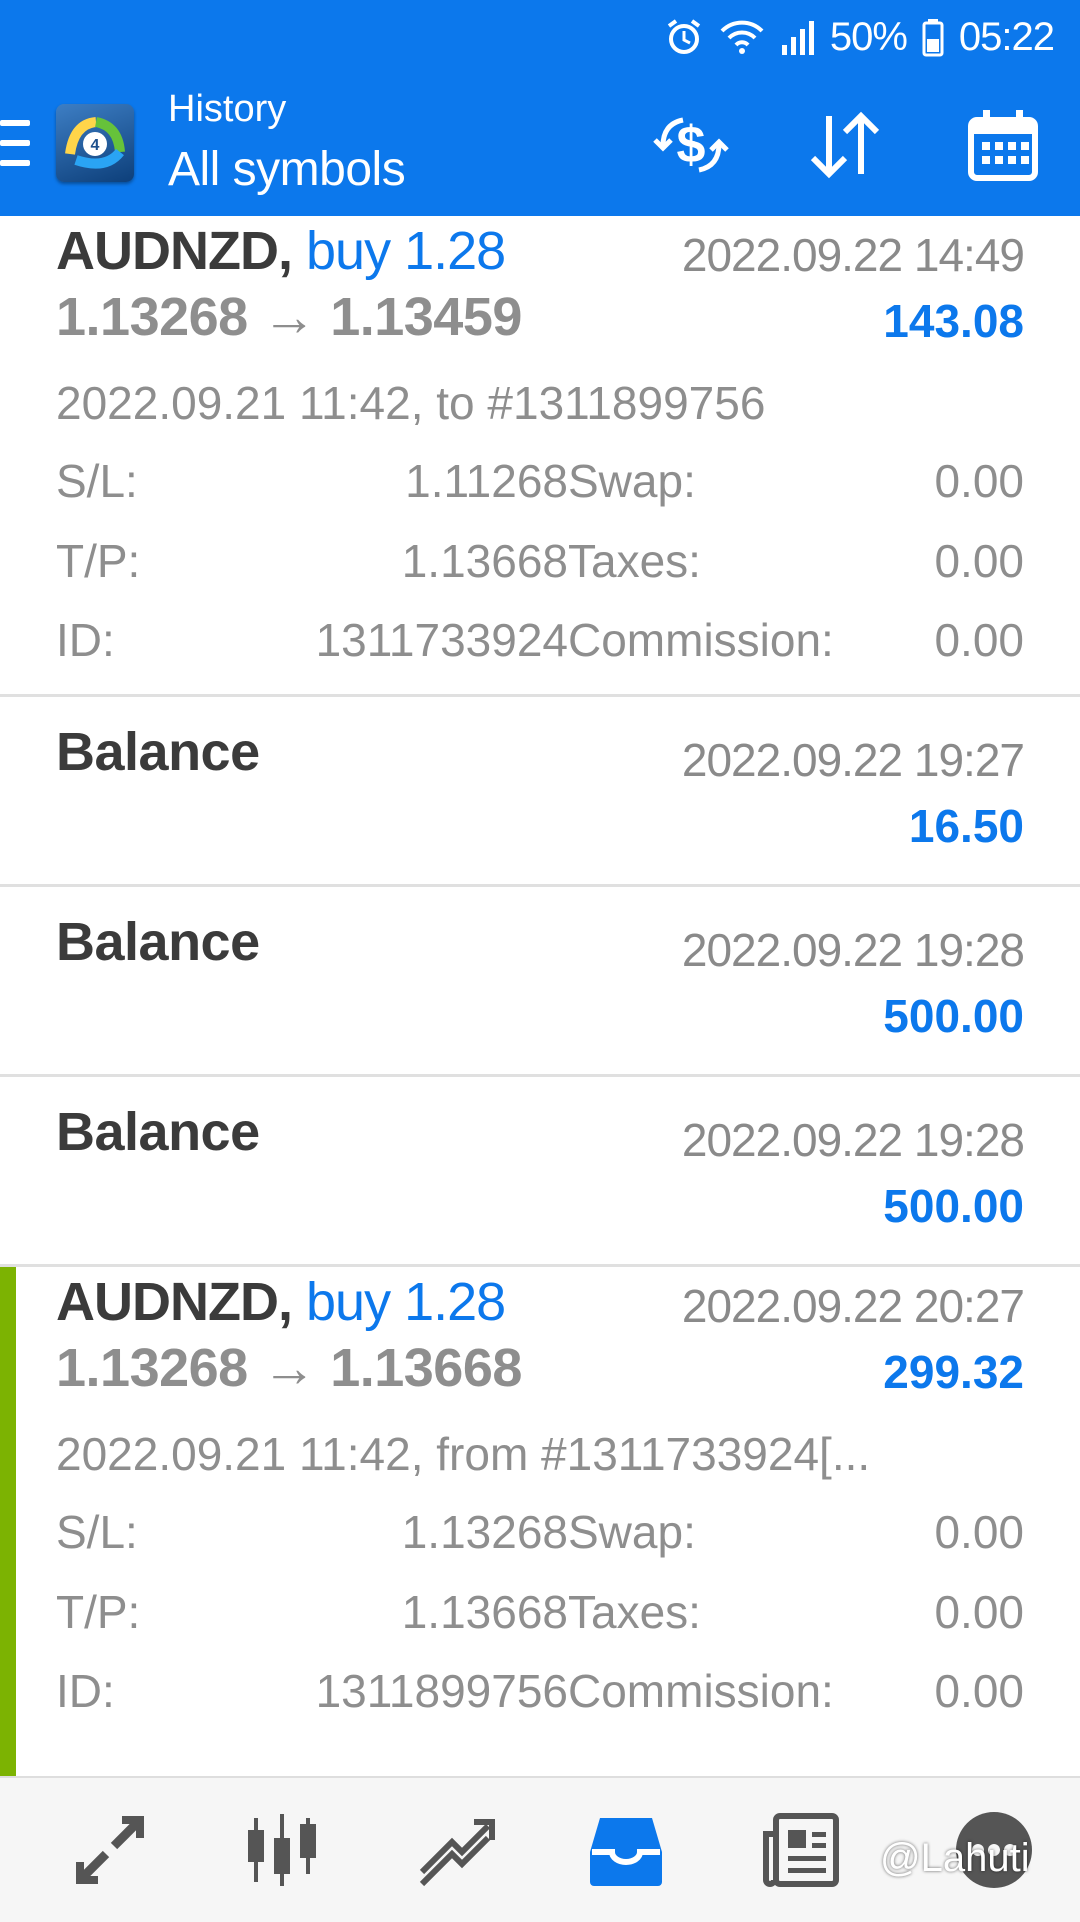  Describe the element at coordinates (868, 36) in the screenshot. I see `battery-percent: 50%` at that location.